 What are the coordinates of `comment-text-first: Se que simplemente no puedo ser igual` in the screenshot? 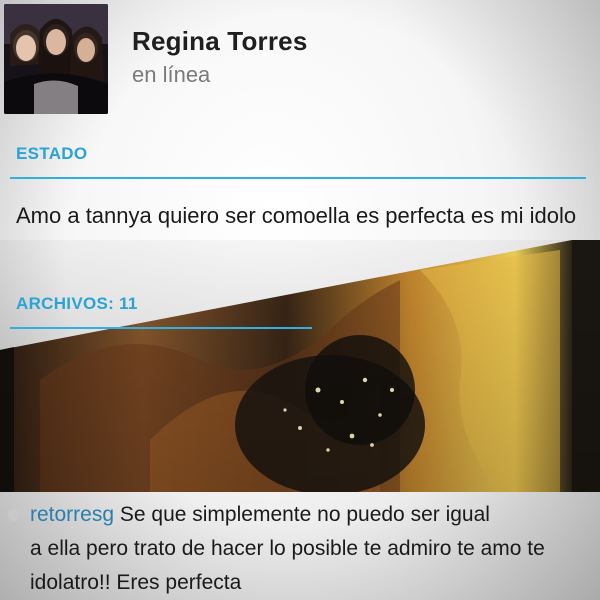 It's located at (304, 514).